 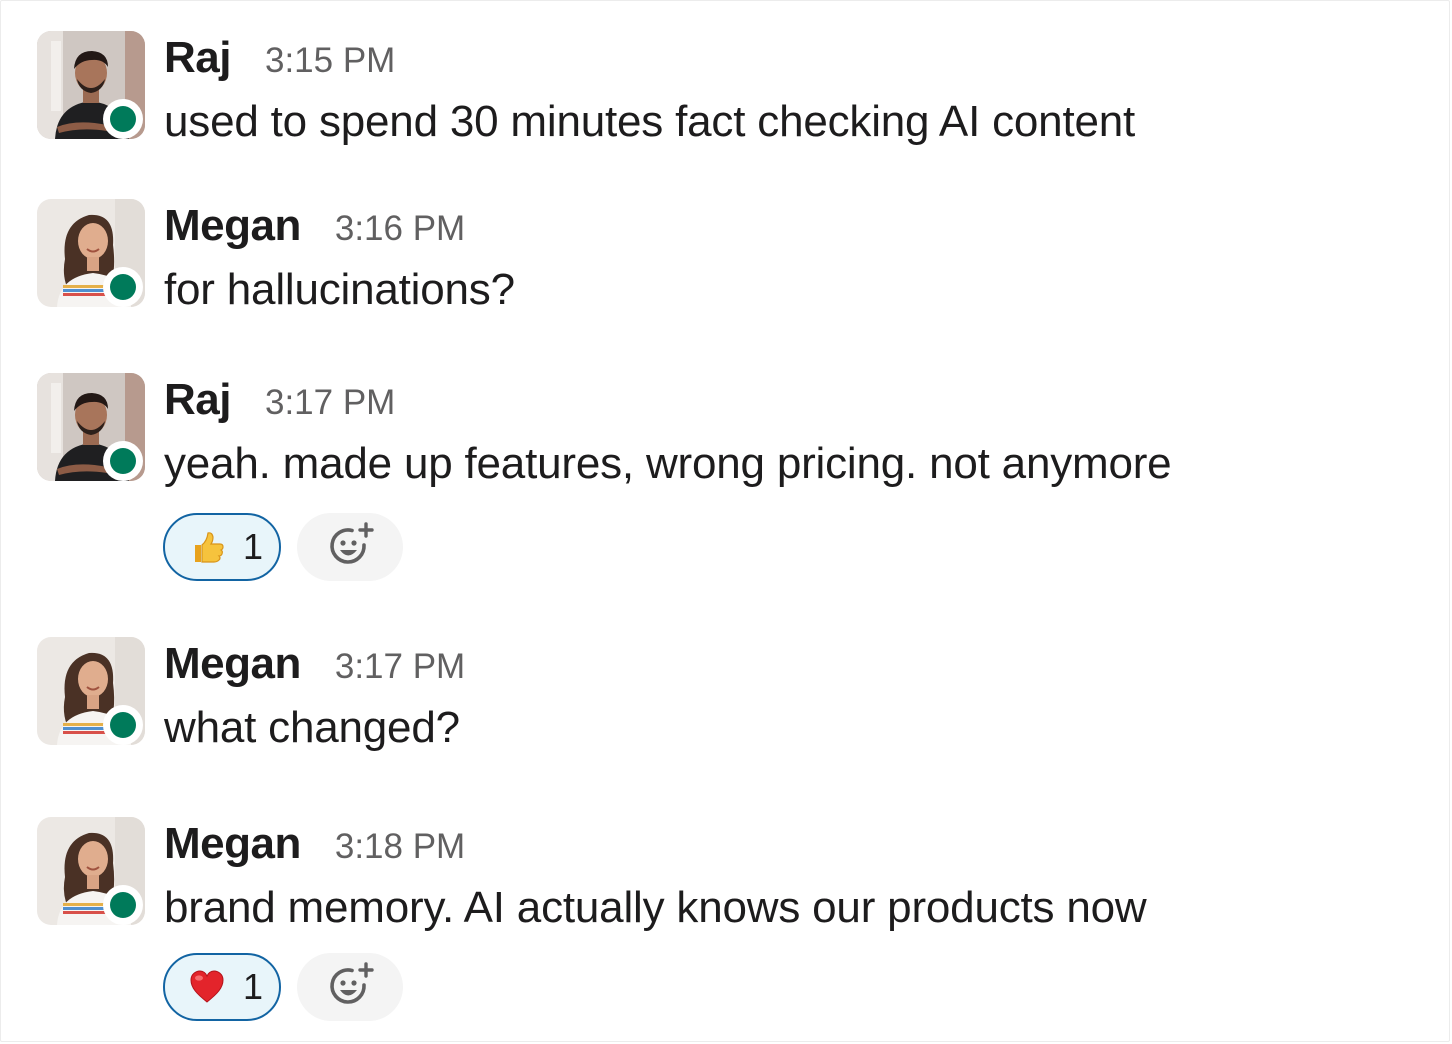 What do you see at coordinates (314, 667) in the screenshot?
I see `message-header: Megan 3:17 PM` at bounding box center [314, 667].